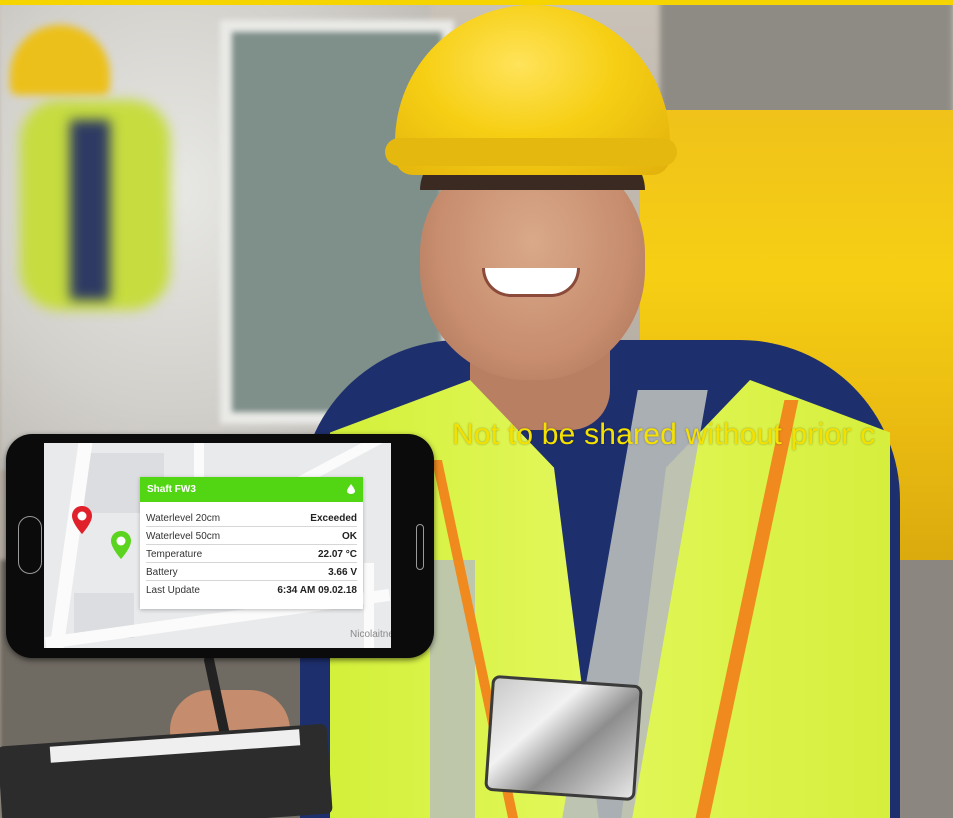 This screenshot has width=953, height=818. Describe the element at coordinates (342, 572) in the screenshot. I see `row-value: 3.66 V` at that location.